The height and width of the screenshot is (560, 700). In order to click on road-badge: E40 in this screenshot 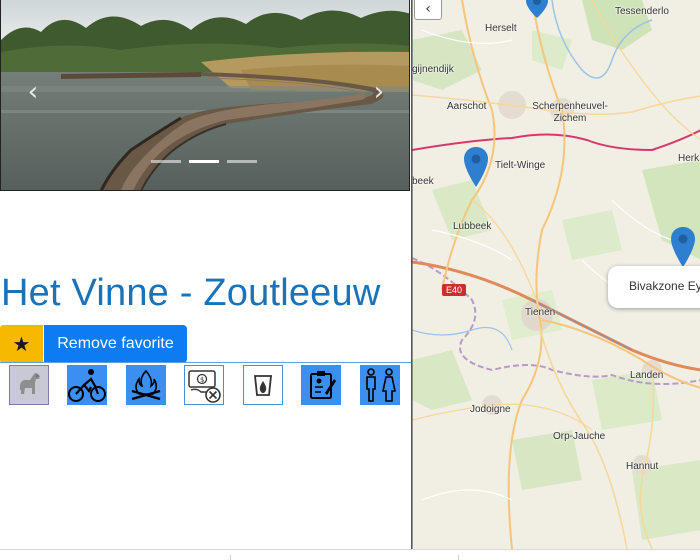, I will do `click(454, 290)`.